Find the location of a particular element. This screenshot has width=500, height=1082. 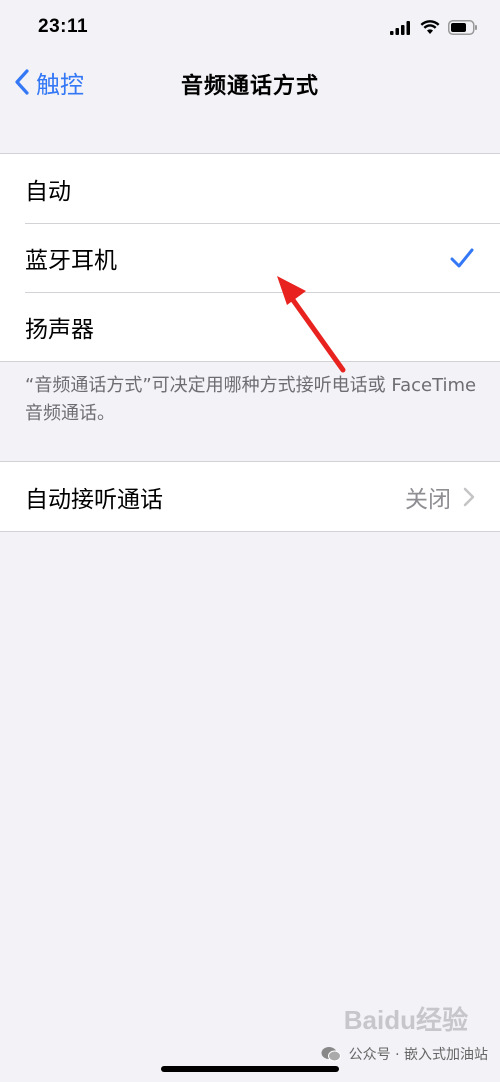

navigation-bar: 触控 音频通话方式 is located at coordinates (250, 82).